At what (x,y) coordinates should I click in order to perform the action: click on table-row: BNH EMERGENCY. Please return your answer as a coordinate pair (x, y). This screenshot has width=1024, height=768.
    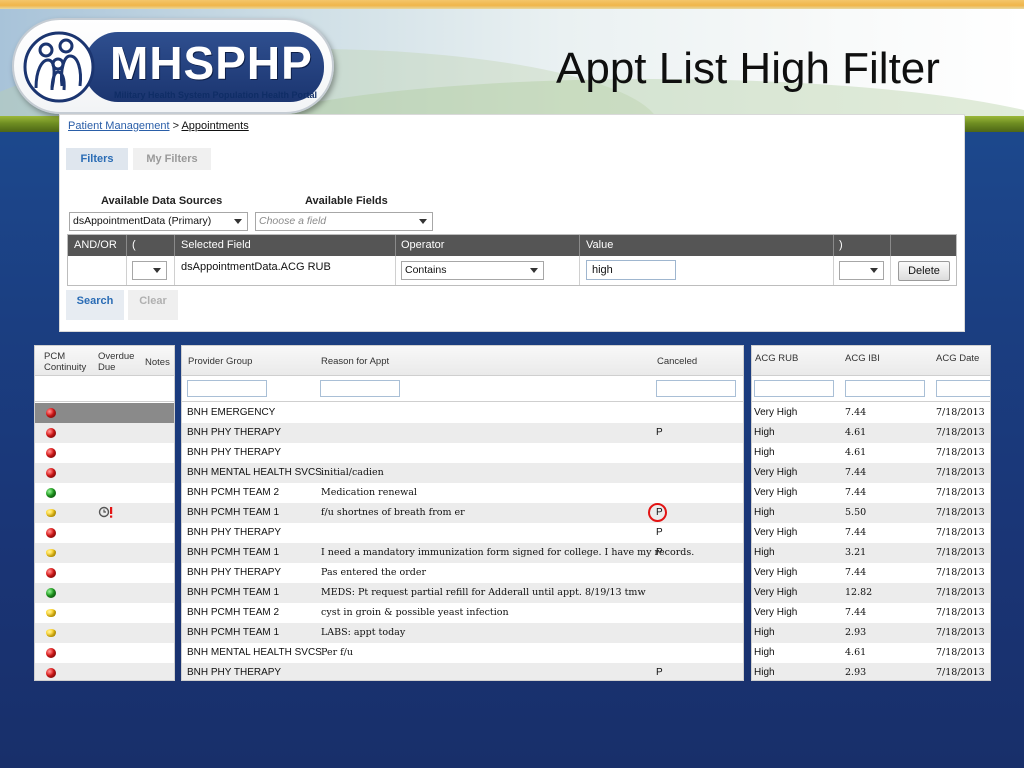
    Looking at the image, I should click on (462, 413).